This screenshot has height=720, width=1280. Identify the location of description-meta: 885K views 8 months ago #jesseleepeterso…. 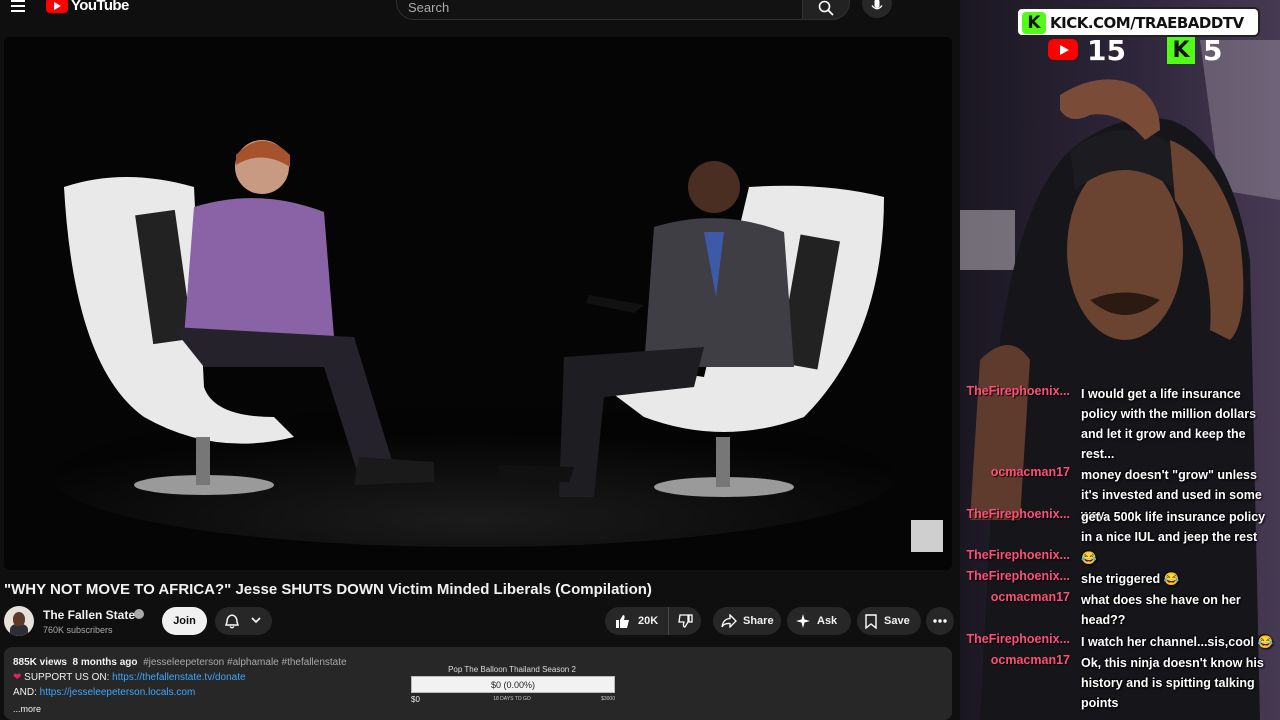
(180, 662).